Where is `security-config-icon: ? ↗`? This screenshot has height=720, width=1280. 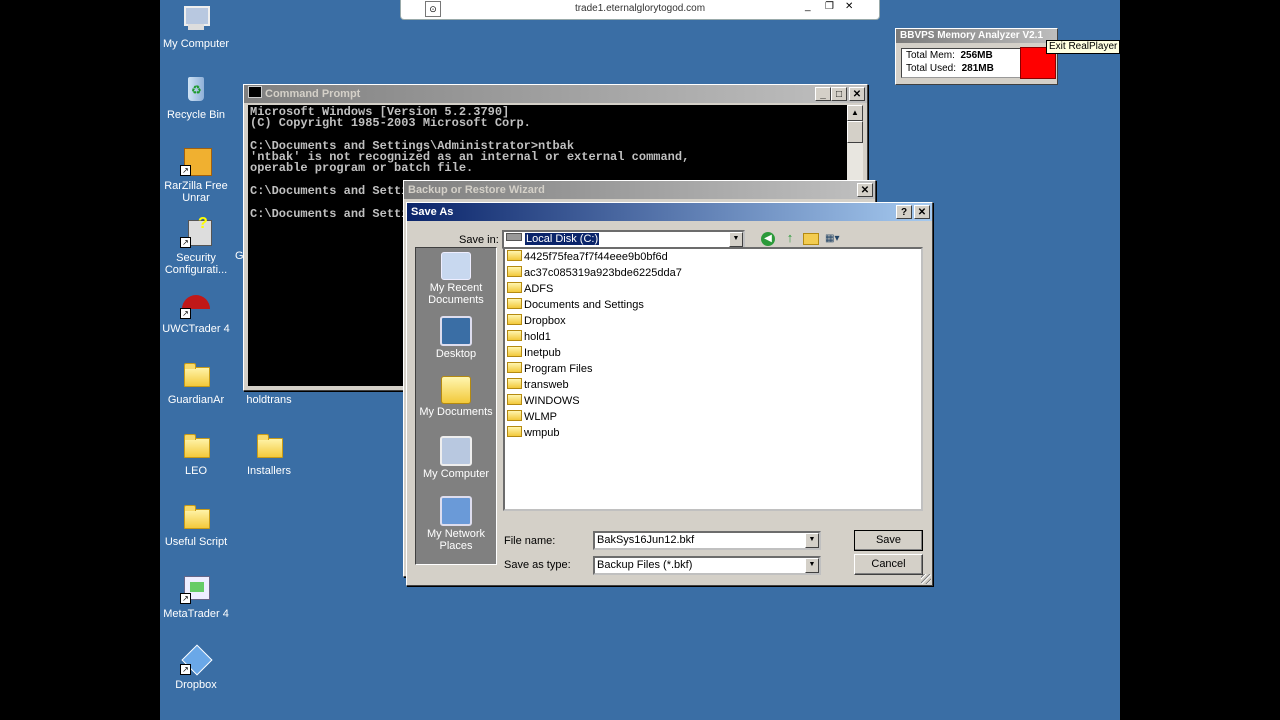 security-config-icon: ? ↗ is located at coordinates (196, 232).